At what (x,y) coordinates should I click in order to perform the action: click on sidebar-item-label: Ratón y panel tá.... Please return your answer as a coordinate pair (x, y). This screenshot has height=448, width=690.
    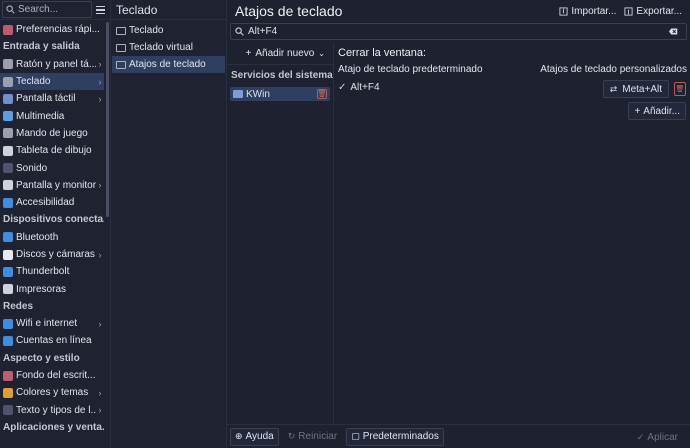
    Looking at the image, I should click on (56, 64).